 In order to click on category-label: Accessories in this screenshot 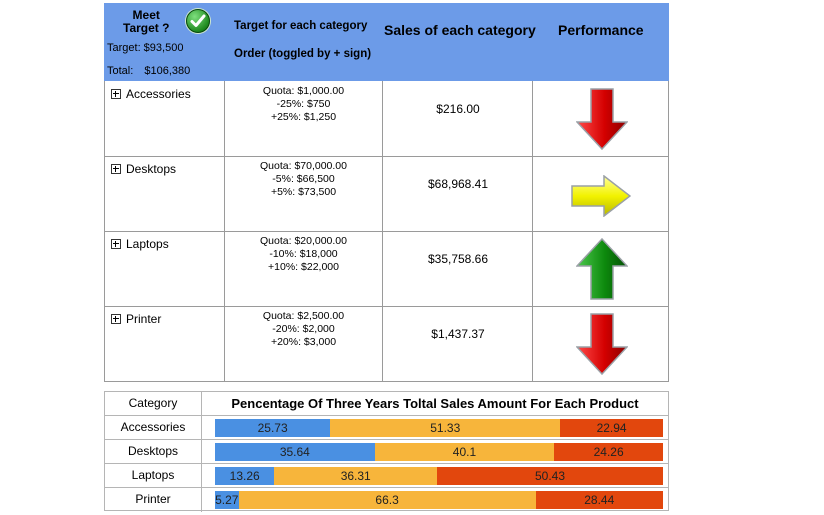, I will do `click(158, 94)`.